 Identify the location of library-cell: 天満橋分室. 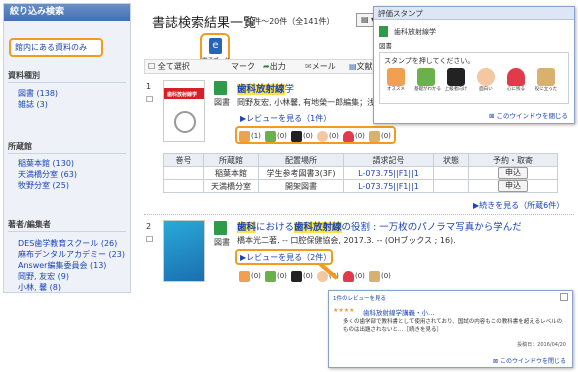
(231, 186).